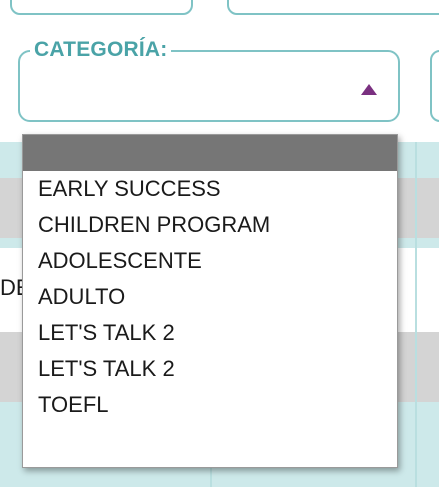 This screenshot has width=439, height=487. Describe the element at coordinates (210, 153) in the screenshot. I see `dropdown-option-blank` at that location.